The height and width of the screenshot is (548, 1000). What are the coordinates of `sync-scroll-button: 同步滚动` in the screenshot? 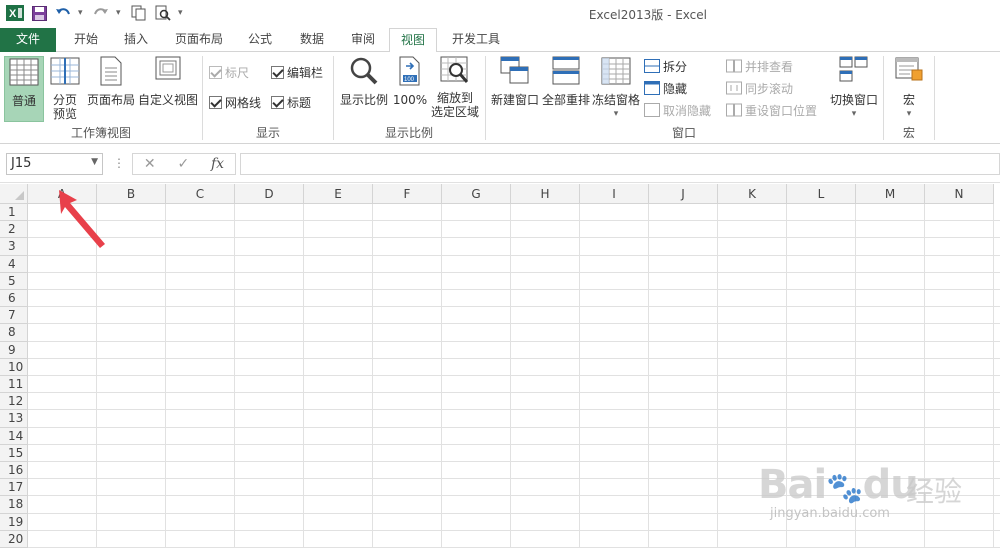 It's located at (759, 88).